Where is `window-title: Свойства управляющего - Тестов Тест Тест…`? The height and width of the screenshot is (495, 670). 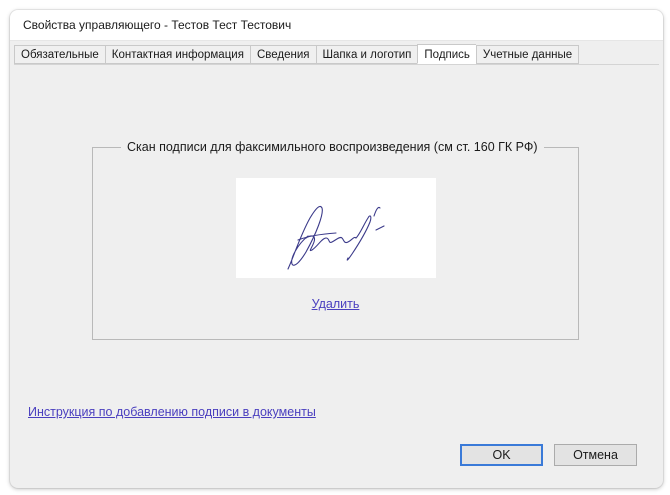 window-title: Свойства управляющего - Тестов Тест Тест… is located at coordinates (157, 25).